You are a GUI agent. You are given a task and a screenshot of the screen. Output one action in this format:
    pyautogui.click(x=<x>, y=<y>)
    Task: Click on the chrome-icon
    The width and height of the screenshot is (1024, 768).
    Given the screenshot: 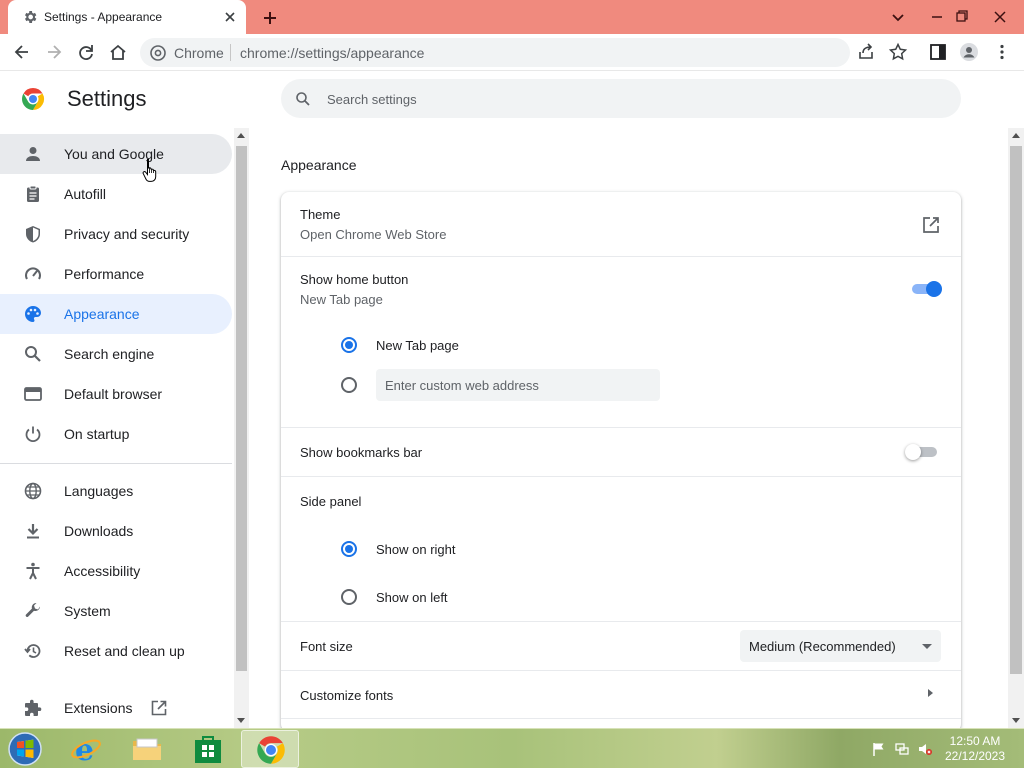 What is the action you would take?
    pyautogui.click(x=271, y=750)
    